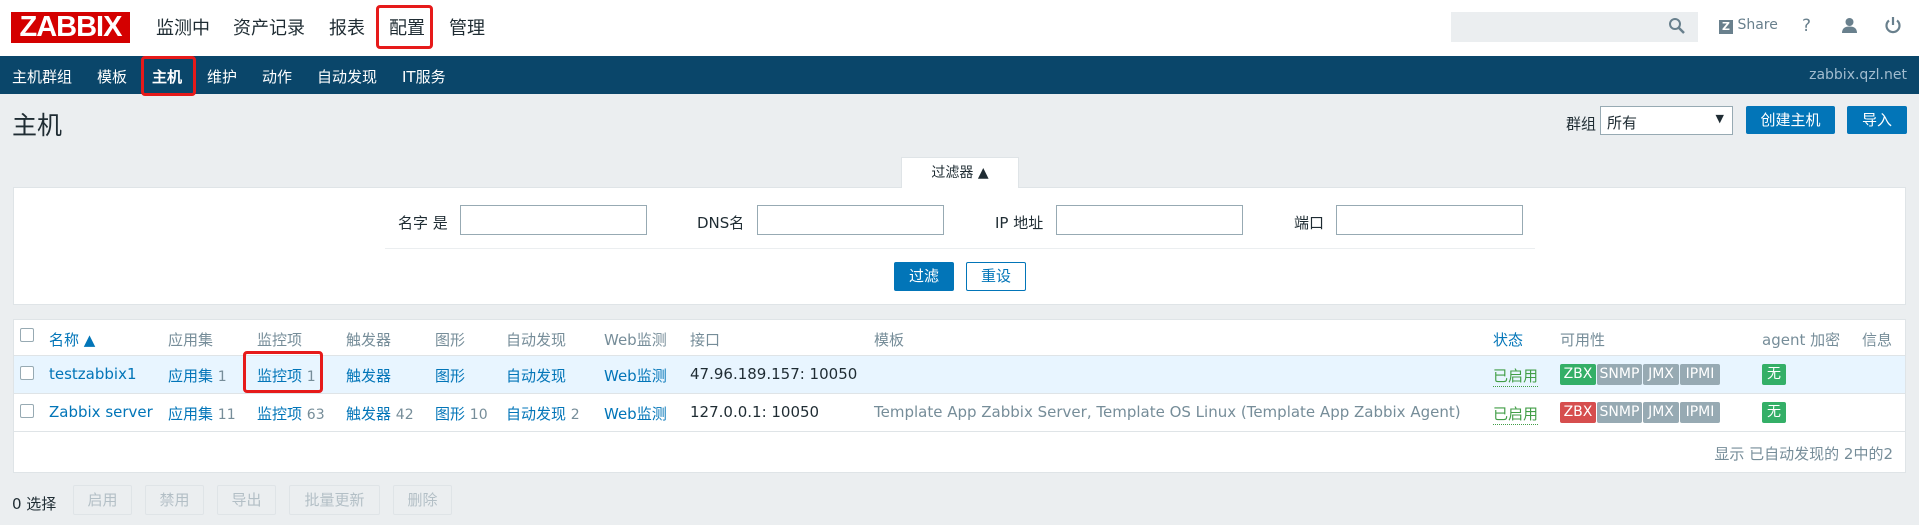 This screenshot has width=1919, height=525. Describe the element at coordinates (1719, 118) in the screenshot. I see `dropdown-arrow-icon: ▼` at that location.